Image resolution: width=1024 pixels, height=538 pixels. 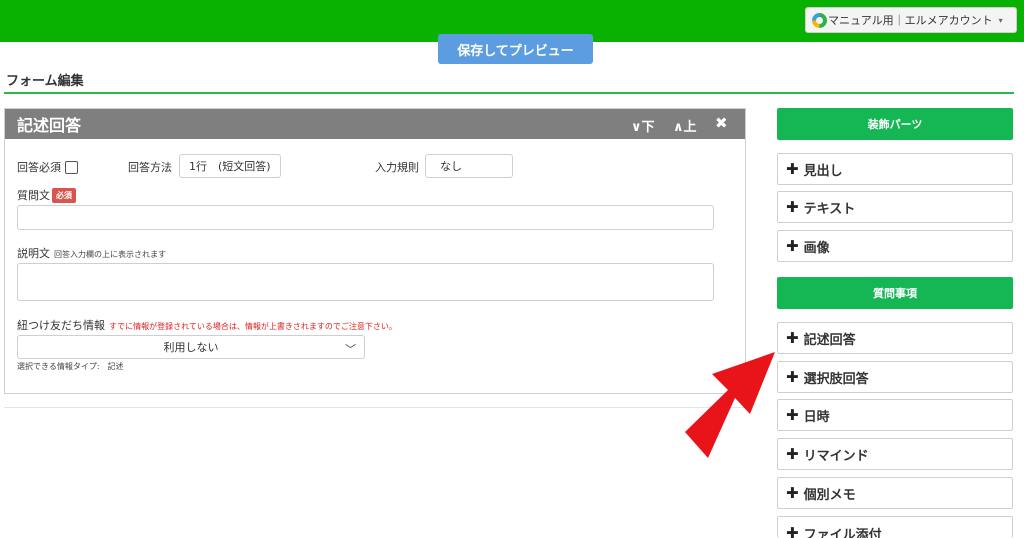 What do you see at coordinates (829, 340) in the screenshot?
I see `sidebar-item-label: 記述回答` at bounding box center [829, 340].